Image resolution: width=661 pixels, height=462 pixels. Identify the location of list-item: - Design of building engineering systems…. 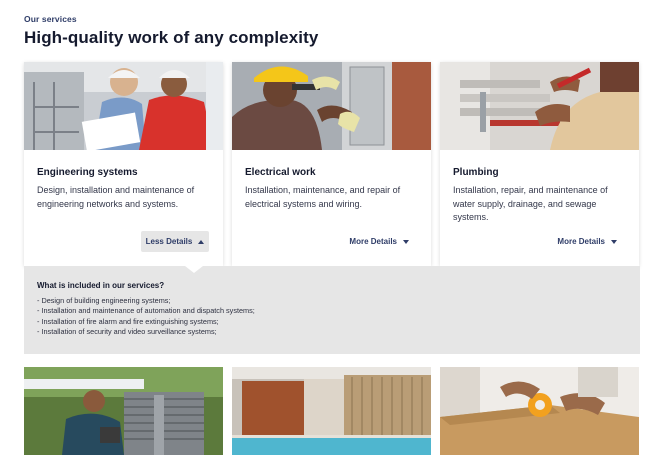
(104, 300).